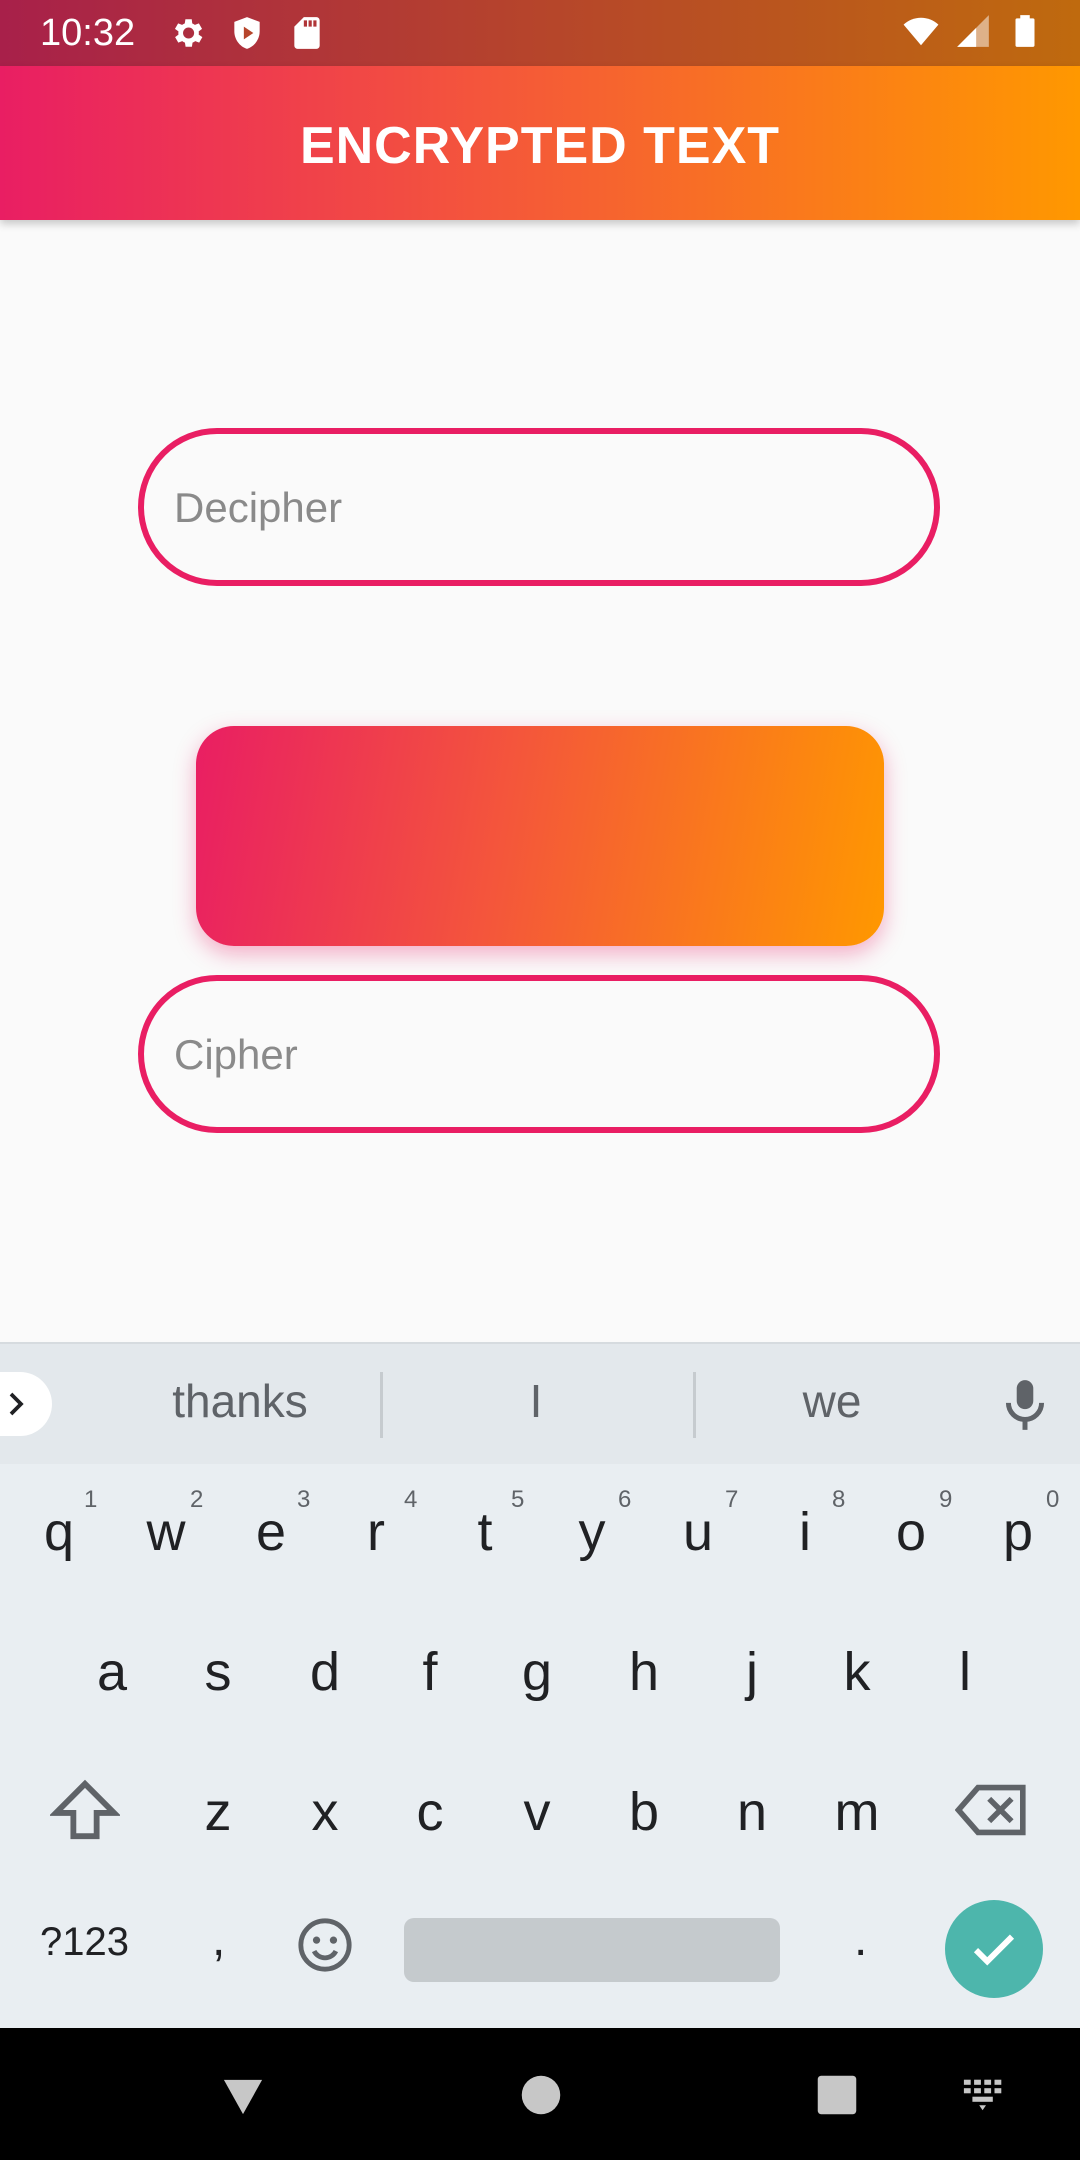 This screenshot has height=2160, width=1080. What do you see at coordinates (1025, 31) in the screenshot?
I see `battery-icon` at bounding box center [1025, 31].